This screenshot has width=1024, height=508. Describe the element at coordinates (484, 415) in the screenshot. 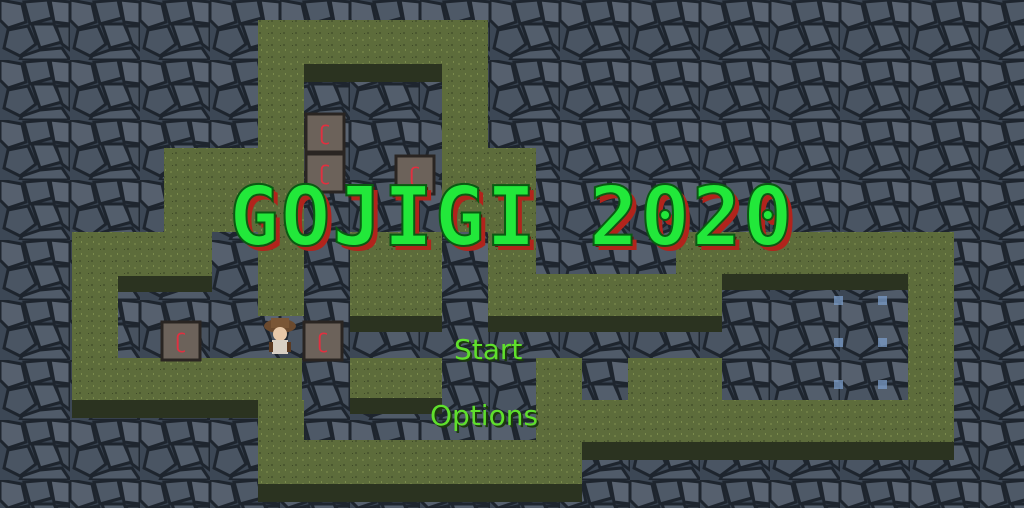

I see `options-button: Options` at that location.